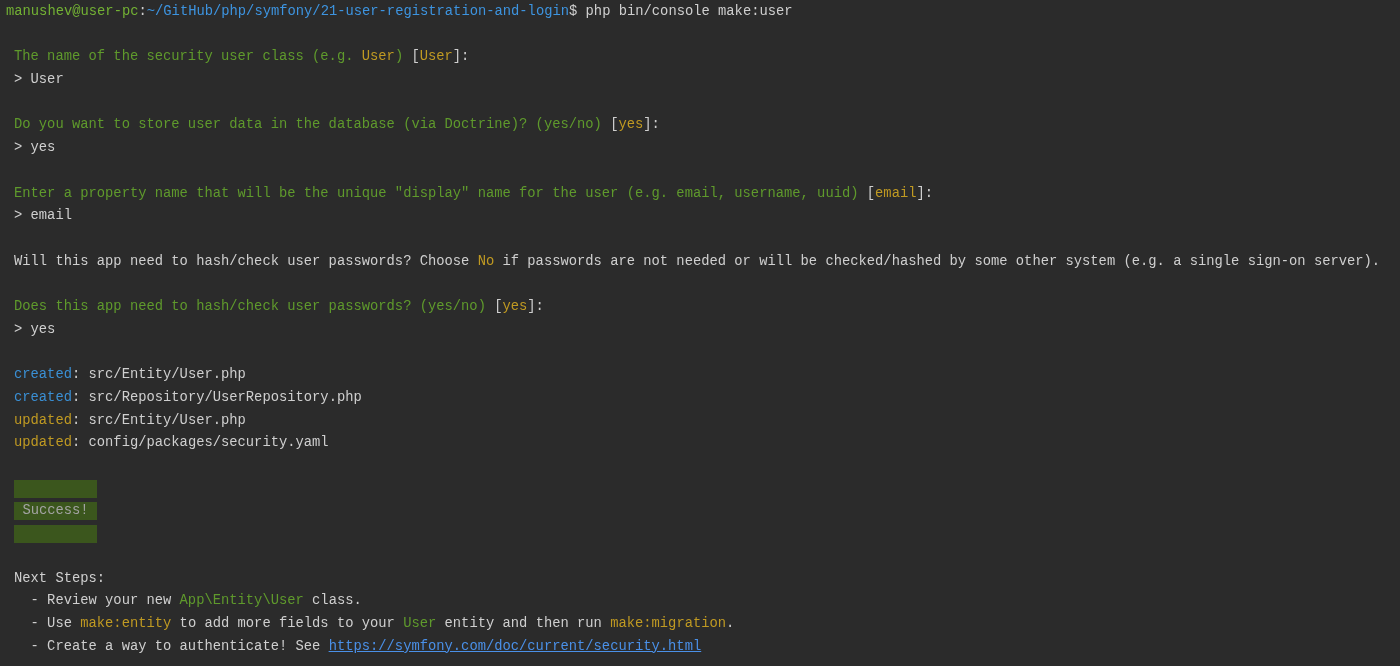  I want to click on terminal-line: The name of the security user class (e.g. User) [User]:, so click(242, 57).